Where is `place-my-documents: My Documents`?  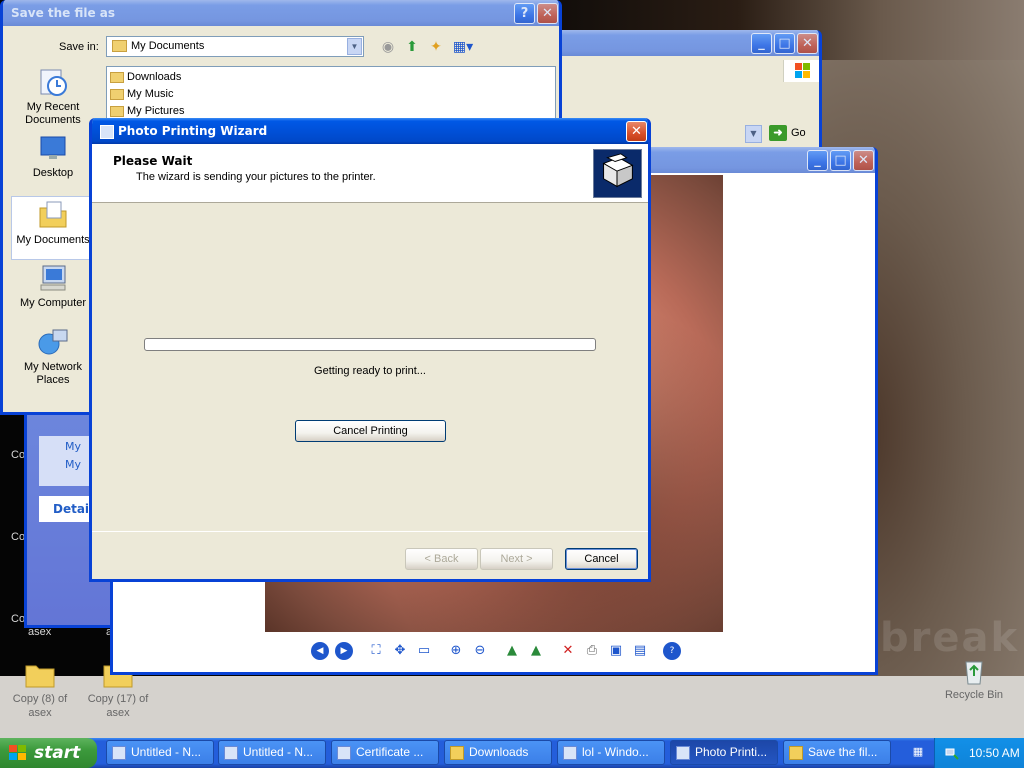
place-my-documents: My Documents is located at coordinates (53, 228).